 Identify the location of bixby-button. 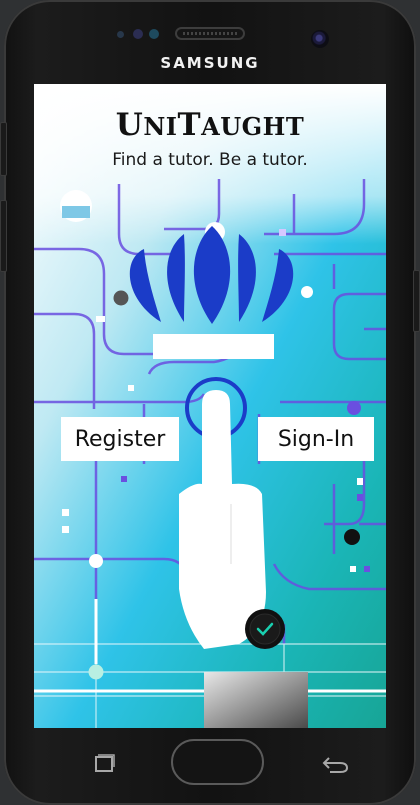
(3, 236).